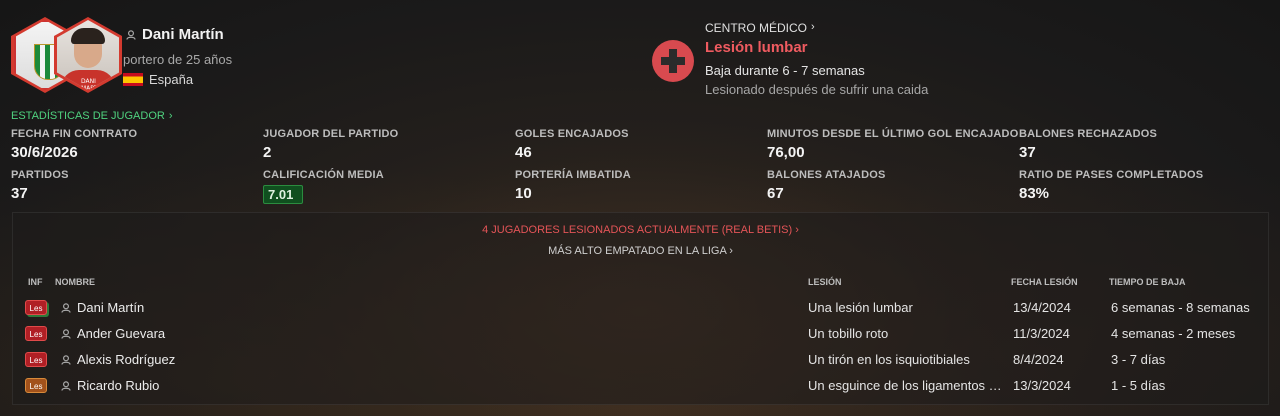 This screenshot has height=416, width=1280. What do you see at coordinates (1042, 307) in the screenshot?
I see `injury-date-cell: 13/4/2024` at bounding box center [1042, 307].